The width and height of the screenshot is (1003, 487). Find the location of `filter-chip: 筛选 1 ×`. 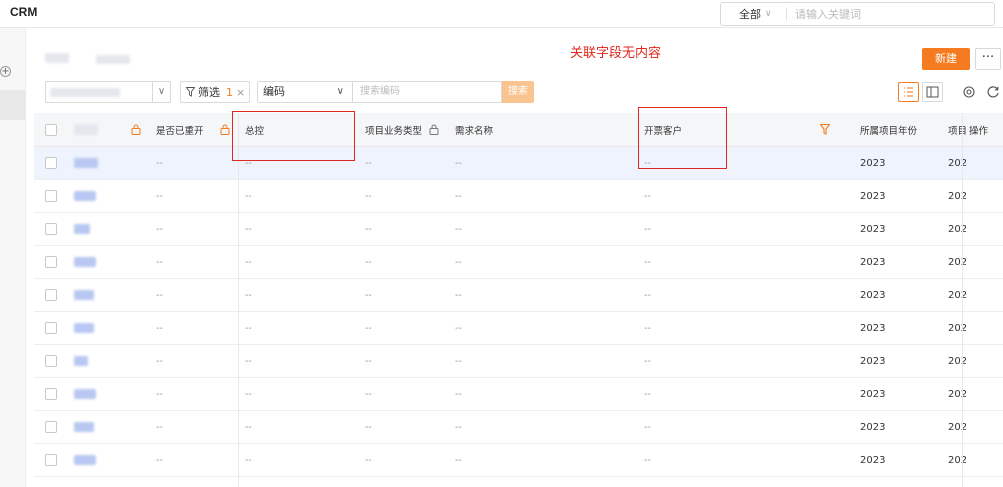

filter-chip: 筛选 1 × is located at coordinates (215, 92).